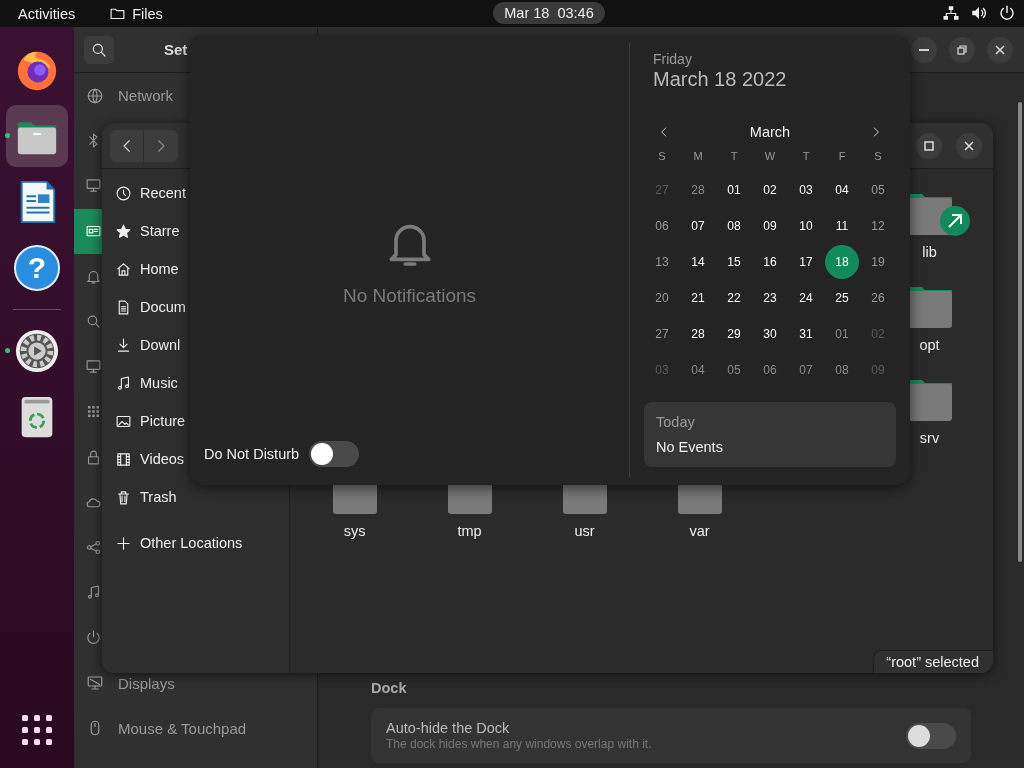 The width and height of the screenshot is (1024, 768). I want to click on empty-message: No Notifications, so click(409, 296).